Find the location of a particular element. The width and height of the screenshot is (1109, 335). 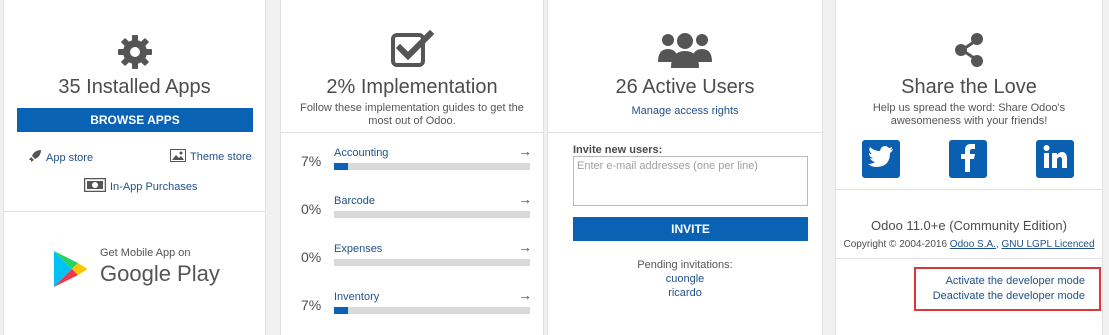

pending-label: Pending invitations: is located at coordinates (685, 265).